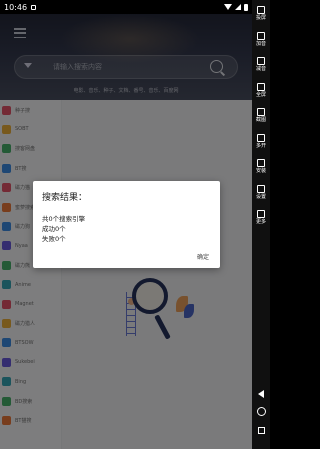  What do you see at coordinates (64, 219) in the screenshot?
I see `dialog-engine-count: 共0个搜索引擎` at bounding box center [64, 219].